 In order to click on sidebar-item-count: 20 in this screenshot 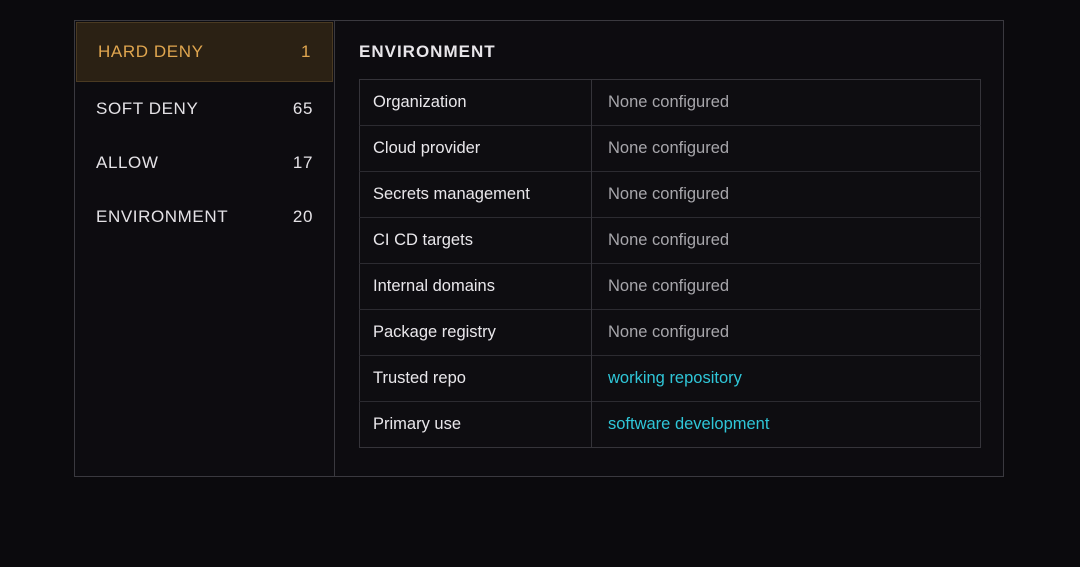, I will do `click(302, 216)`.